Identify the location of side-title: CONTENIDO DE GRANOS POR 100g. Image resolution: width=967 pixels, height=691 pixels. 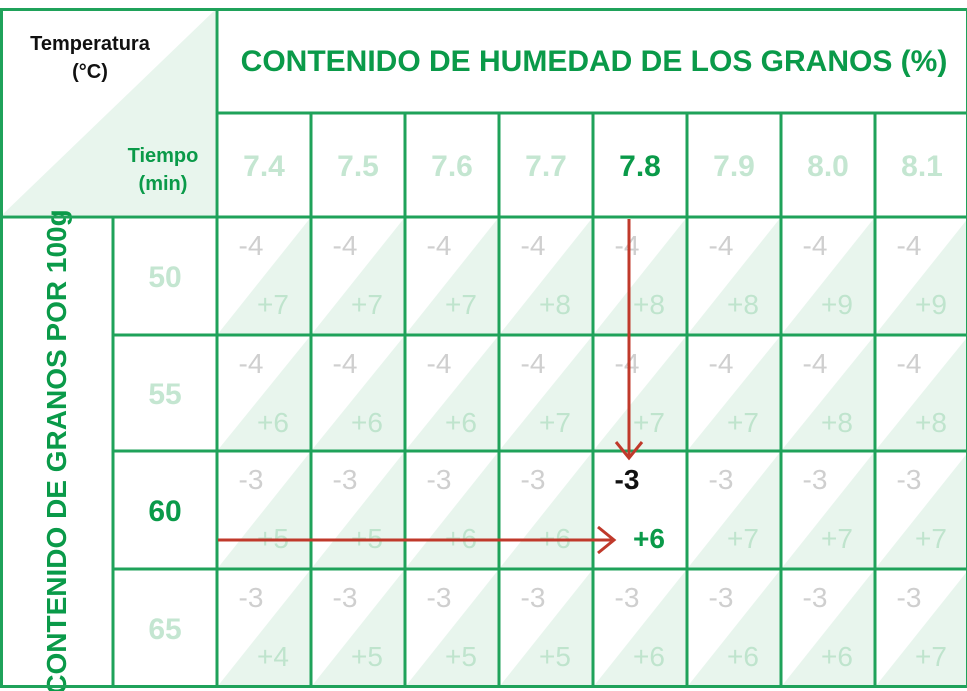
(56, 450).